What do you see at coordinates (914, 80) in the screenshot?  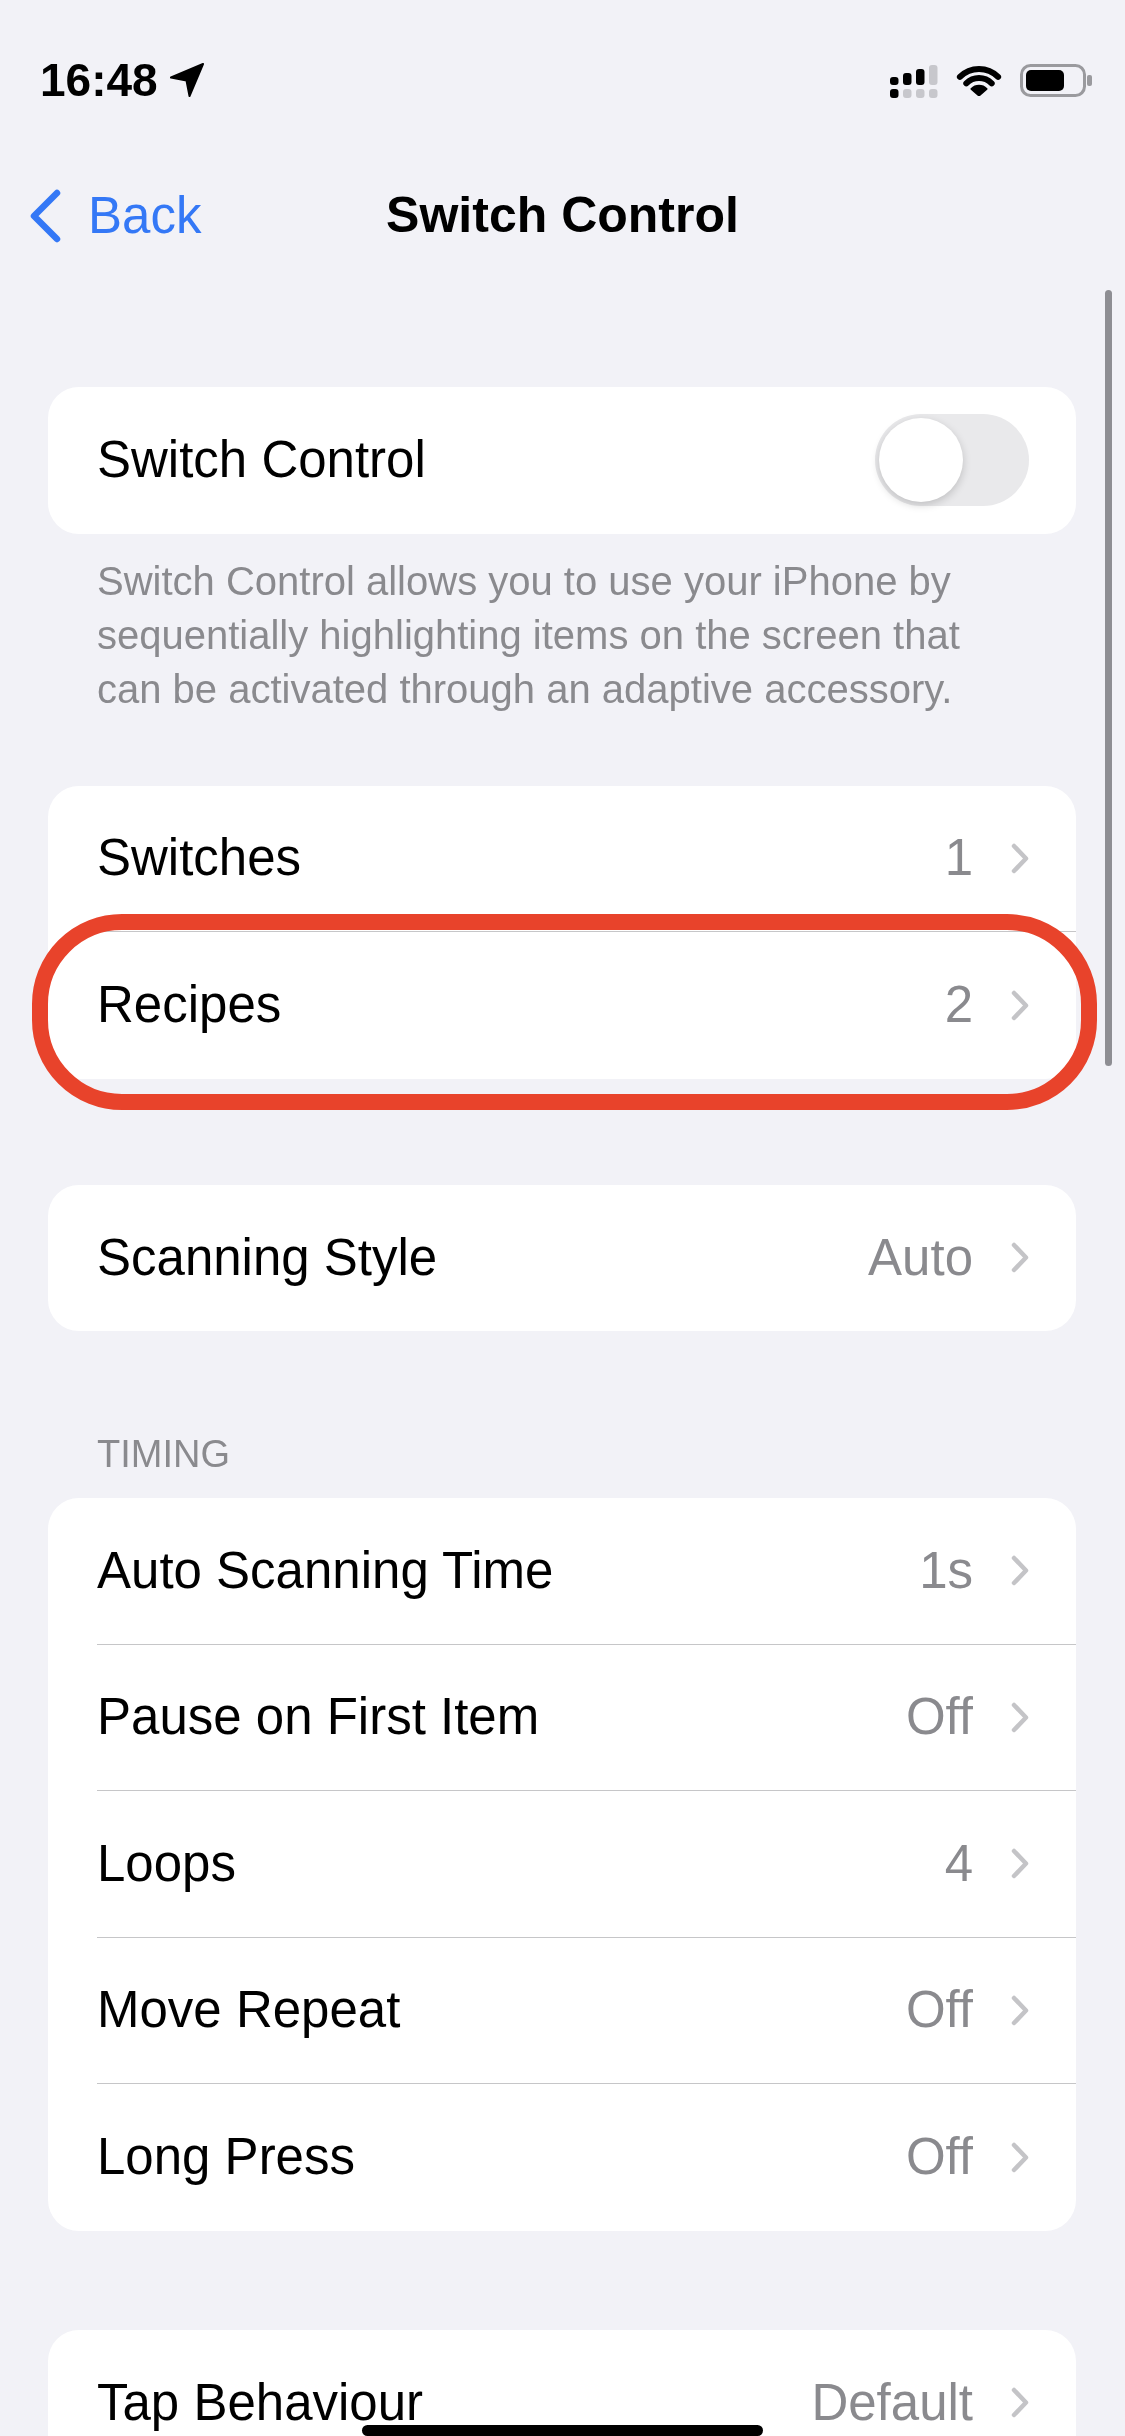 I see `signal-icon` at bounding box center [914, 80].